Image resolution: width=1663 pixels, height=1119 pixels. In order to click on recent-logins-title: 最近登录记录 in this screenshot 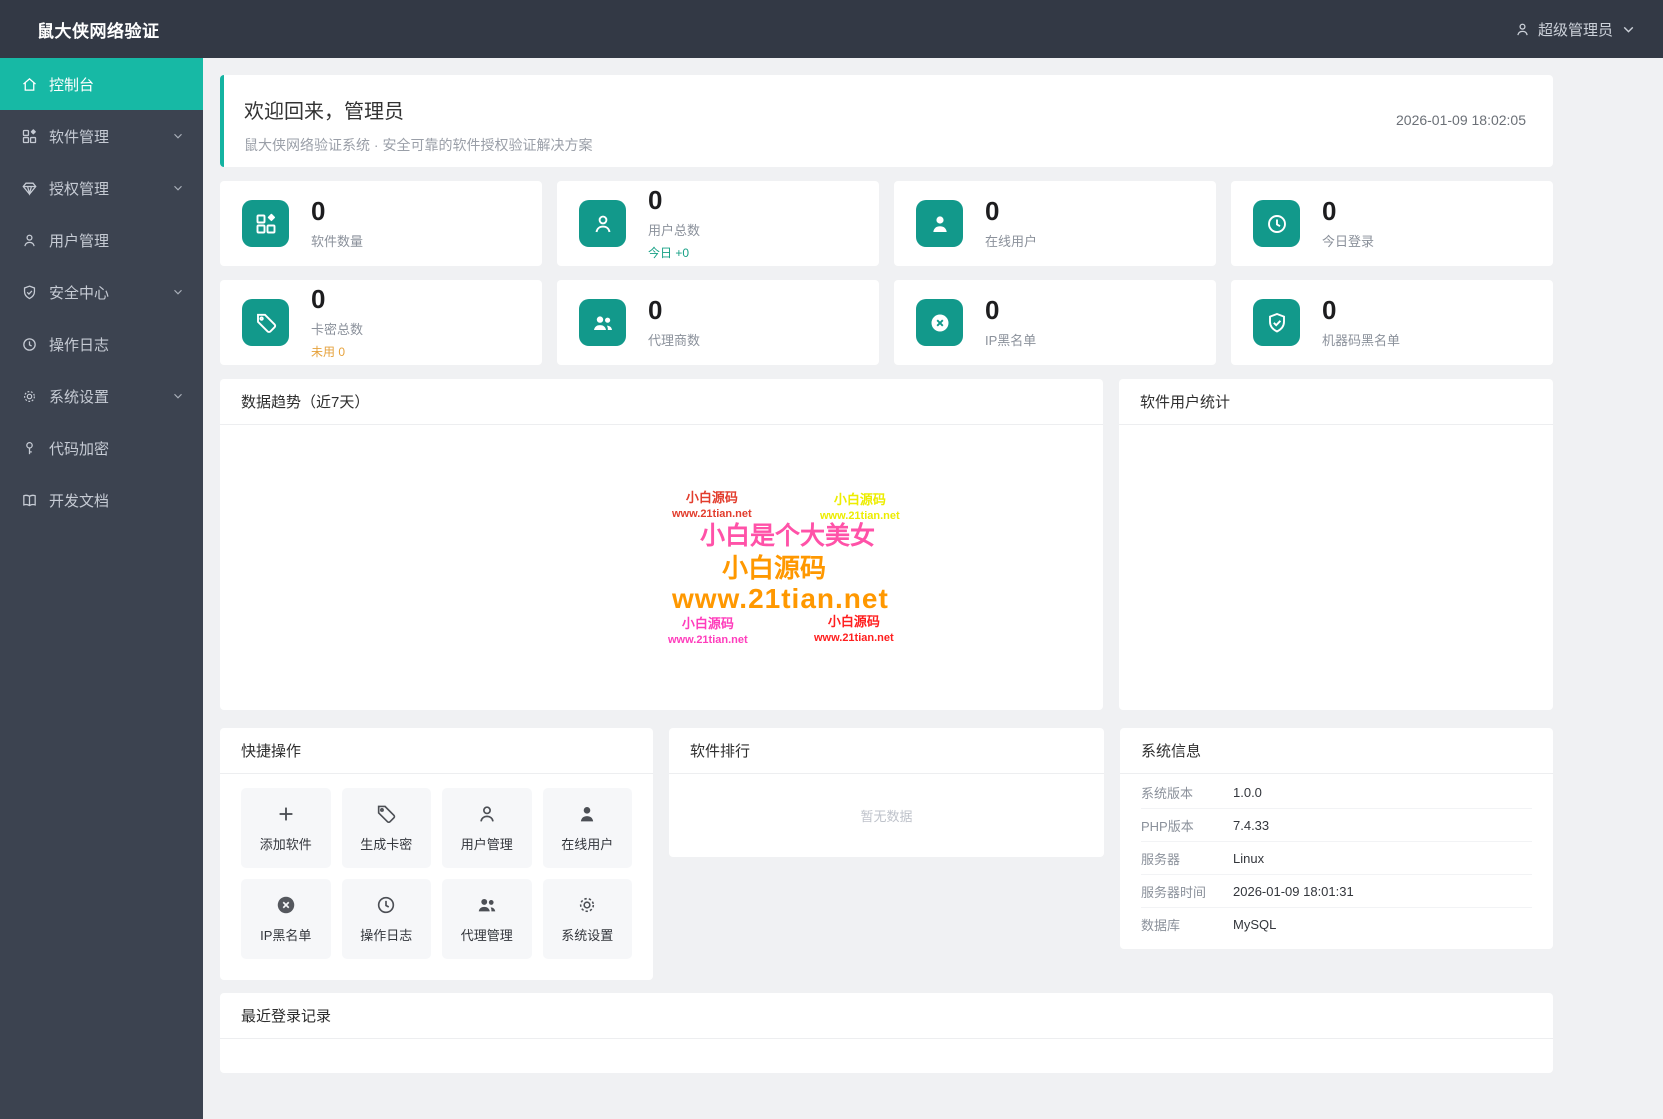, I will do `click(886, 1016)`.